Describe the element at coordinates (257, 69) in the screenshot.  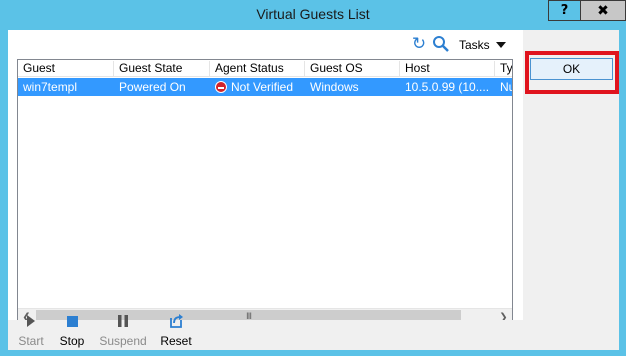
I see `column-agent-status: Agent Status` at that location.